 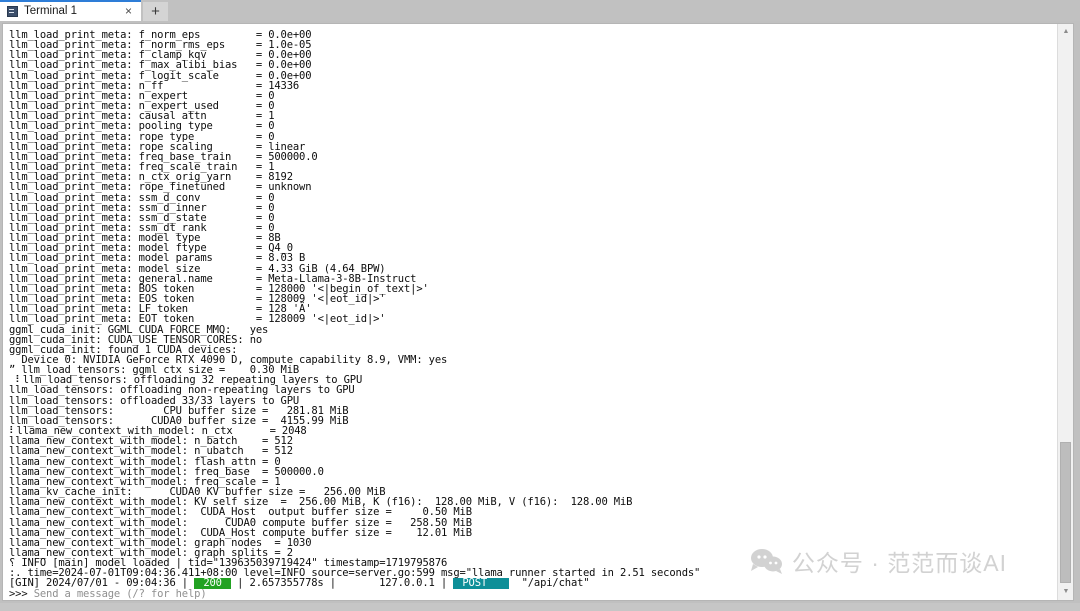 What do you see at coordinates (51, 11) in the screenshot?
I see `tab-title: Terminal 1` at bounding box center [51, 11].